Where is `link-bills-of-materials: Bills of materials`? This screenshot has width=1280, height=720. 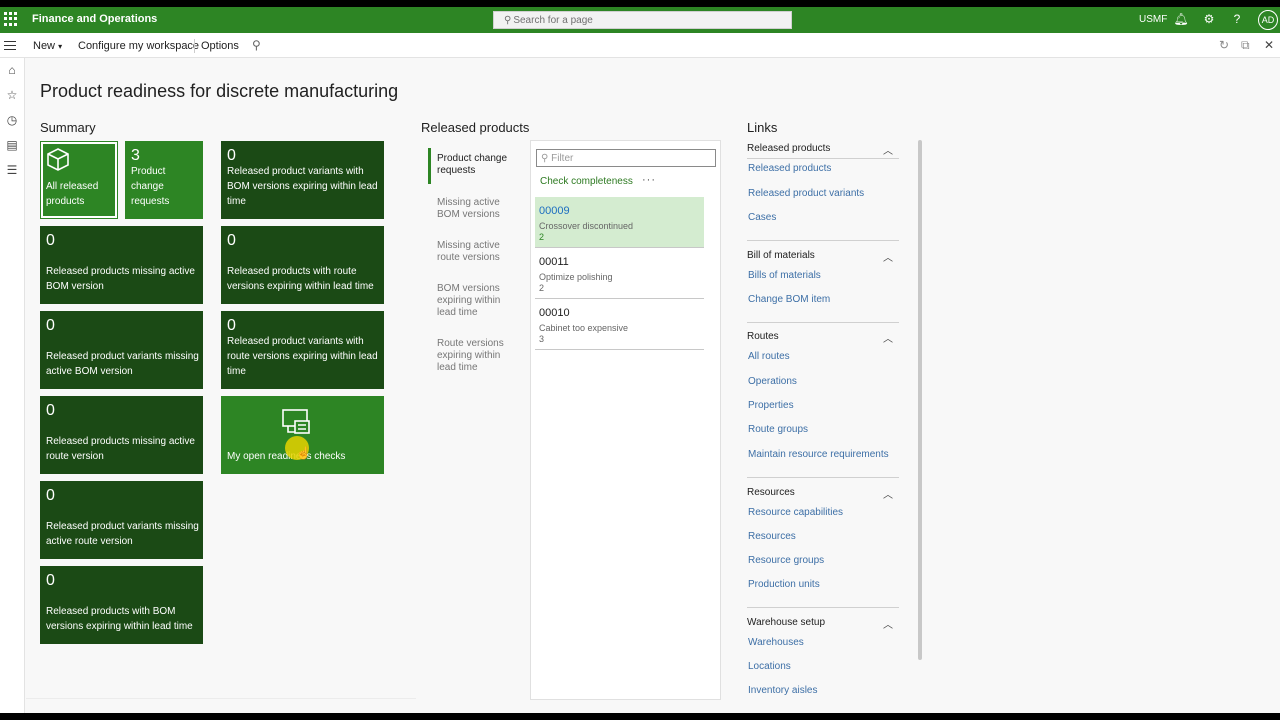
link-bills-of-materials: Bills of materials is located at coordinates (784, 275).